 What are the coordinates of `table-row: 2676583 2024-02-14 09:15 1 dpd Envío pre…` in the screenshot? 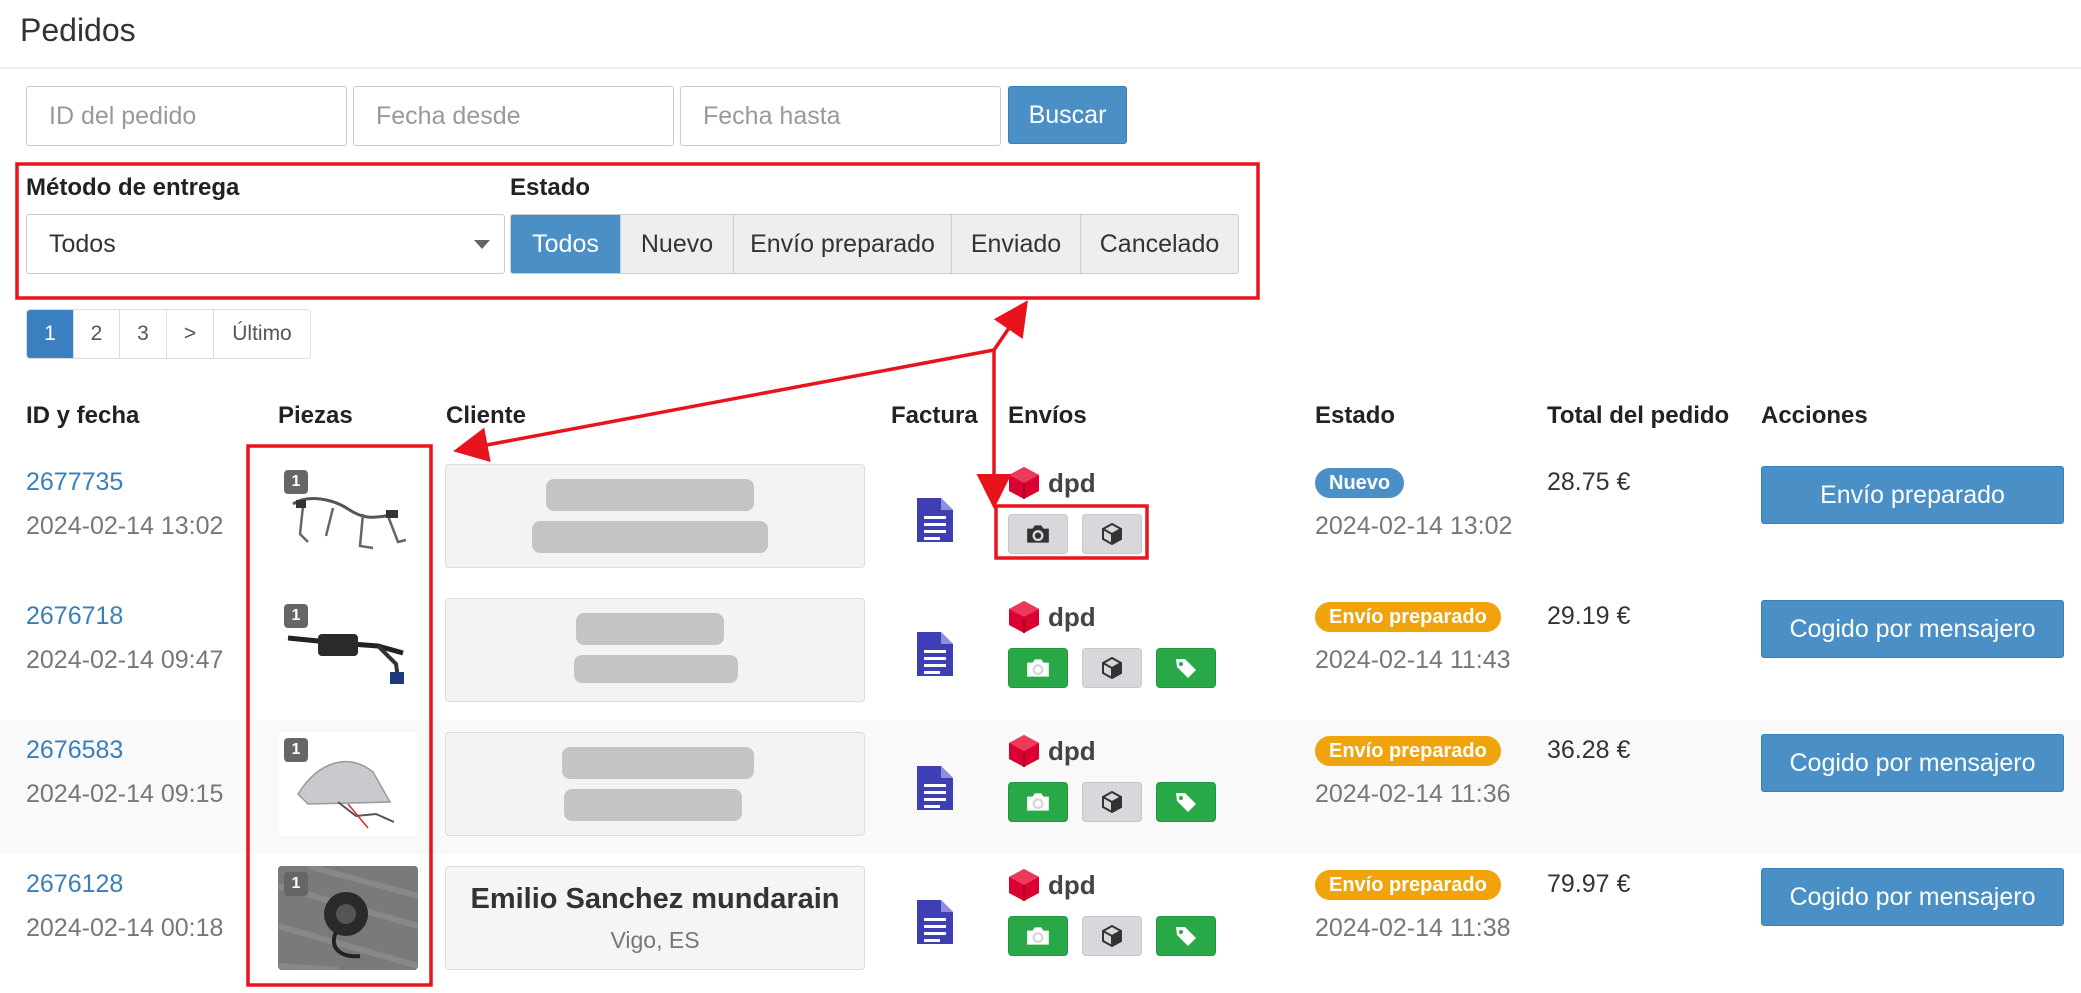 It's located at (1040, 787).